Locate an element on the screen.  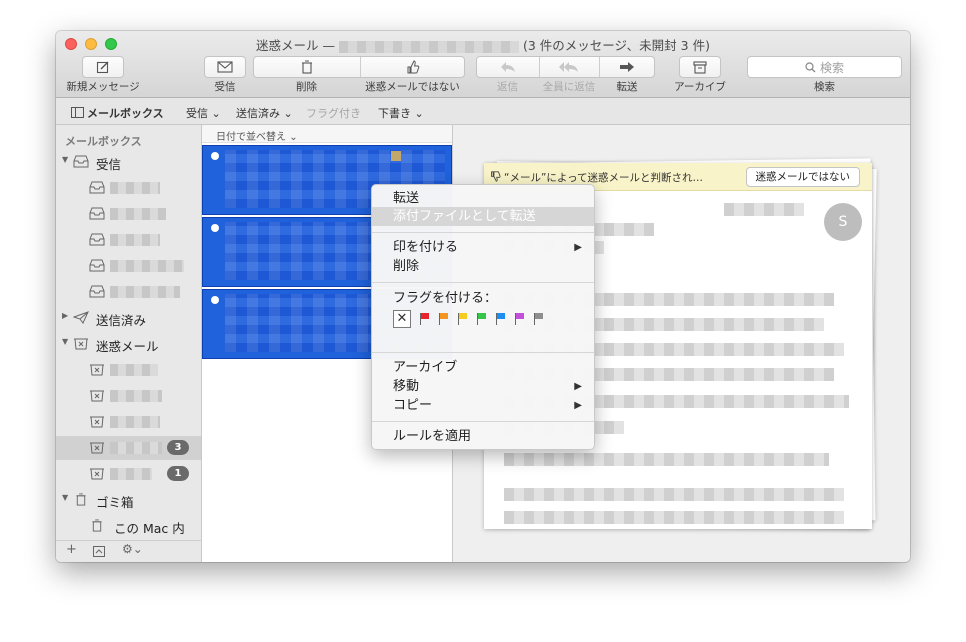
new-message-label: 新規メッセージ is located at coordinates (103, 87).